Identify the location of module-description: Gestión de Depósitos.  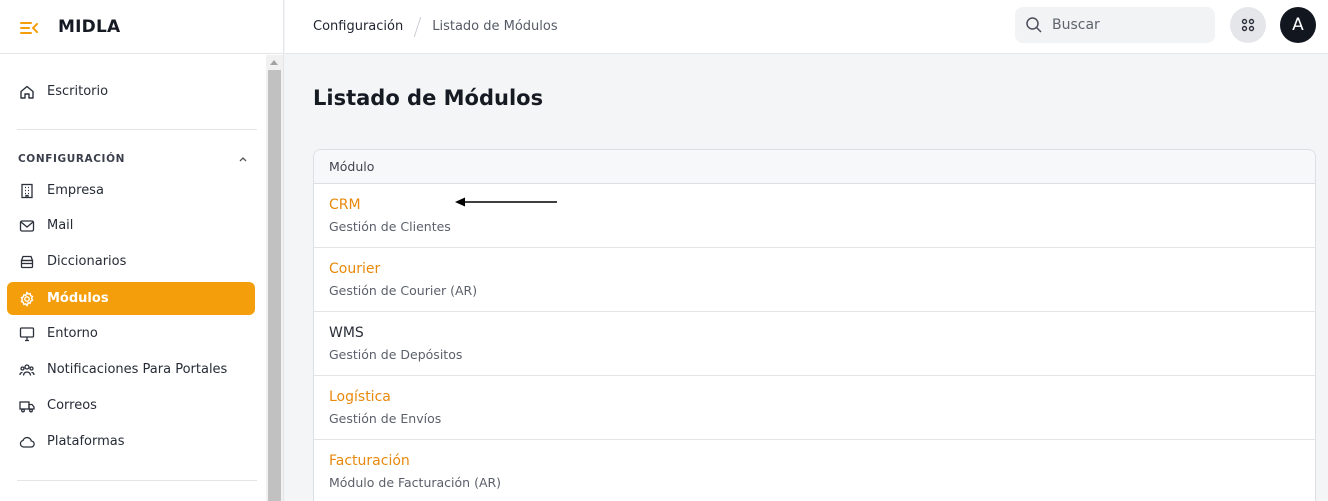
(396, 354).